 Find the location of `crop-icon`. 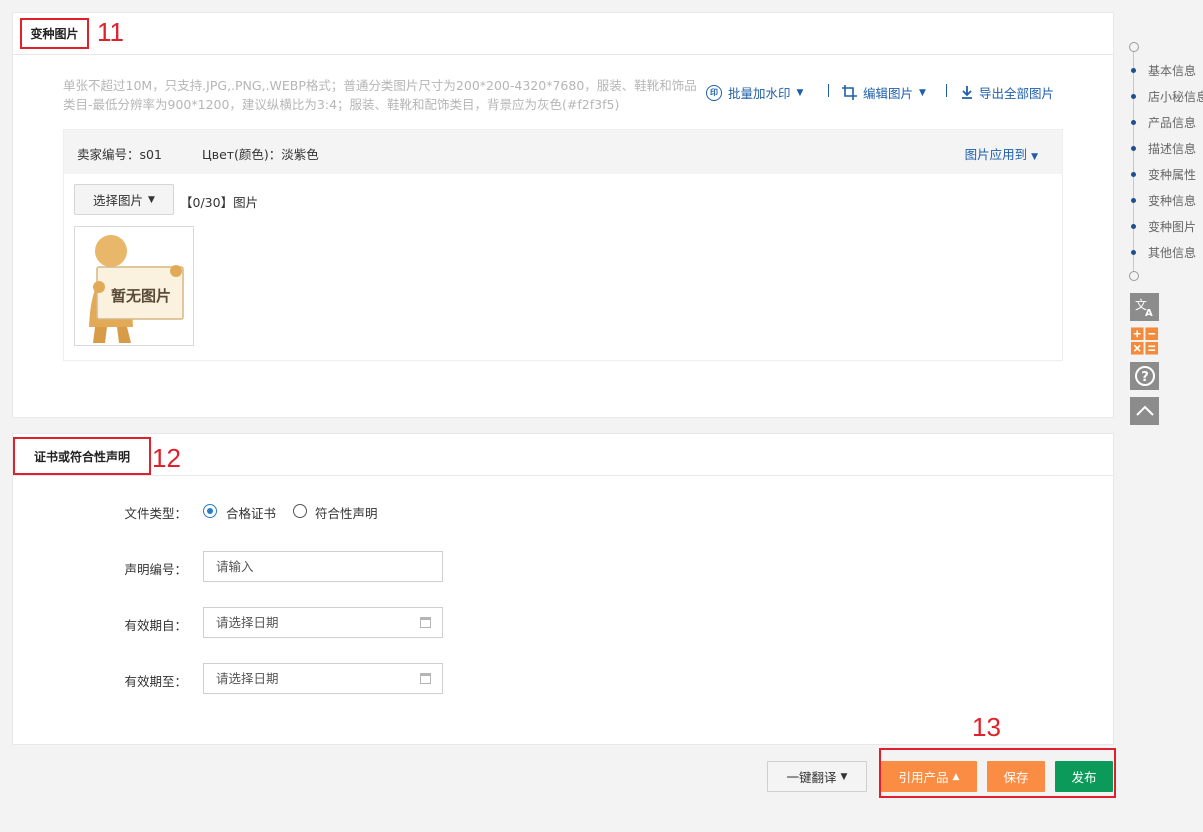

crop-icon is located at coordinates (849, 92).